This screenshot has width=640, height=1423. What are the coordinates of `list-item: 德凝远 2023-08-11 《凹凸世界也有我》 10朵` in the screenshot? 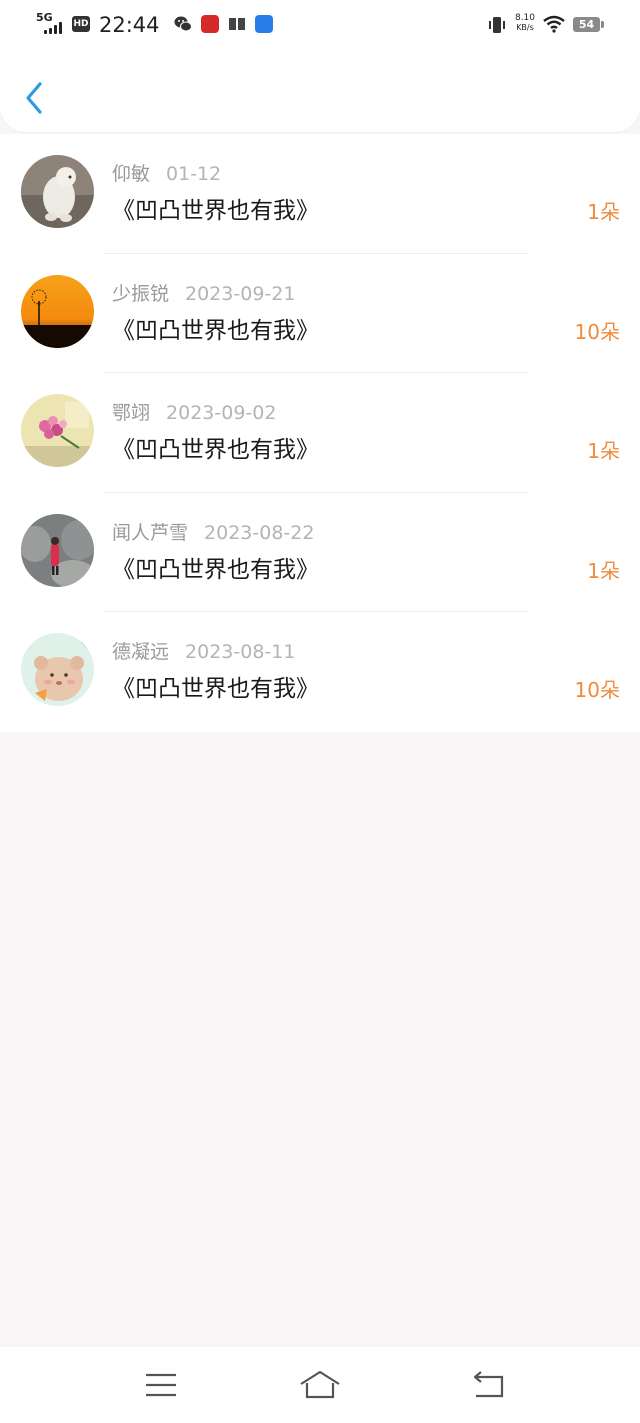 It's located at (320, 672).